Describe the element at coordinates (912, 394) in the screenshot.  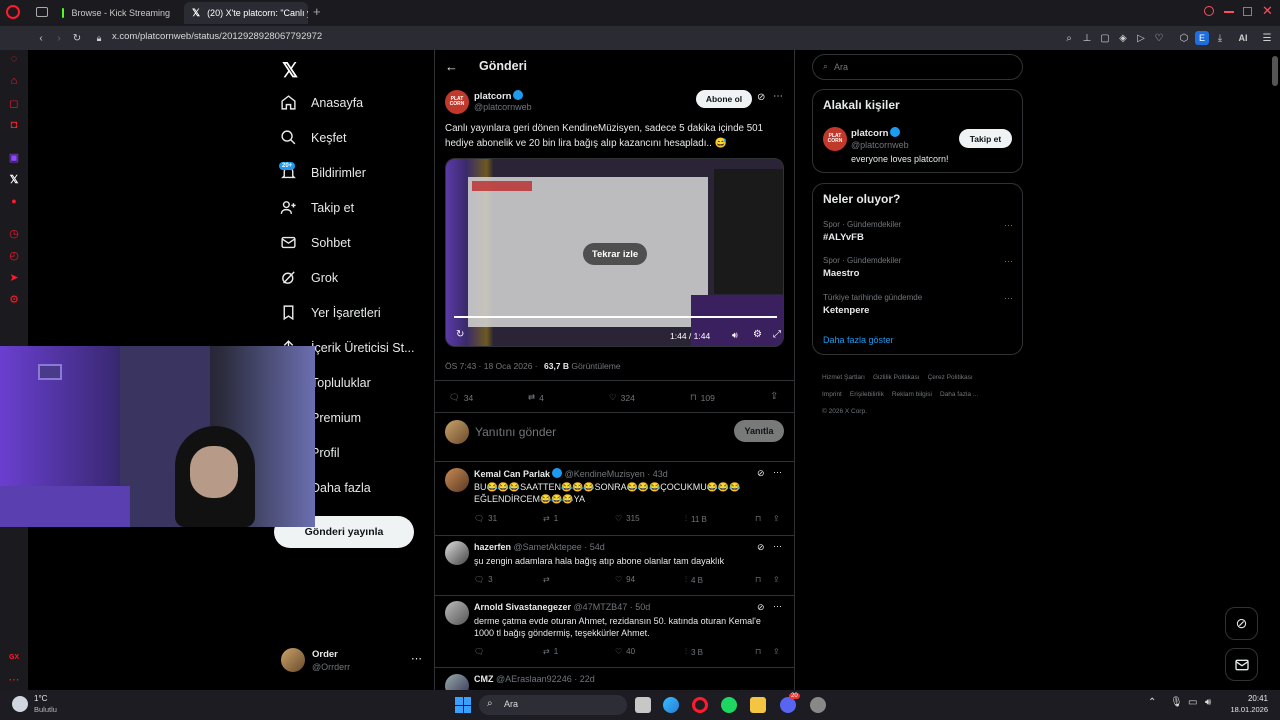
I see `footer-link: Reklam bilgisi` at that location.